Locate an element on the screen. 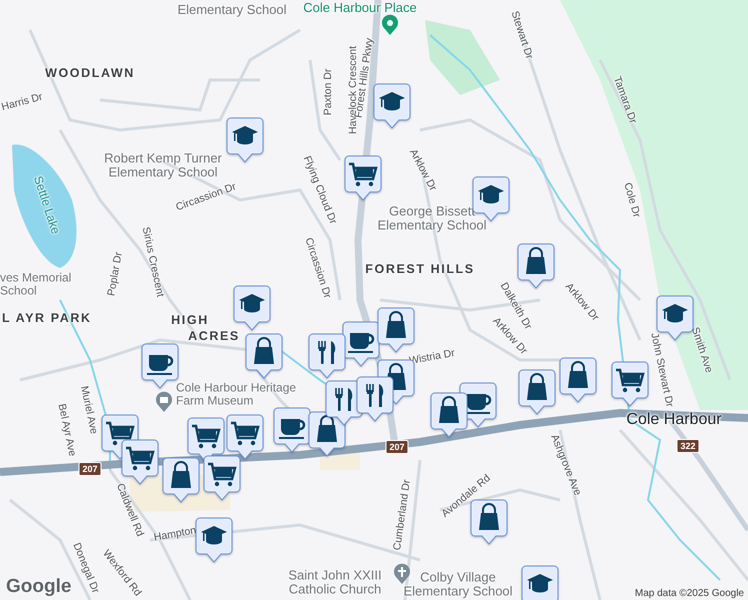 The height and width of the screenshot is (600, 748). google-logo: Google is located at coordinates (39, 587).